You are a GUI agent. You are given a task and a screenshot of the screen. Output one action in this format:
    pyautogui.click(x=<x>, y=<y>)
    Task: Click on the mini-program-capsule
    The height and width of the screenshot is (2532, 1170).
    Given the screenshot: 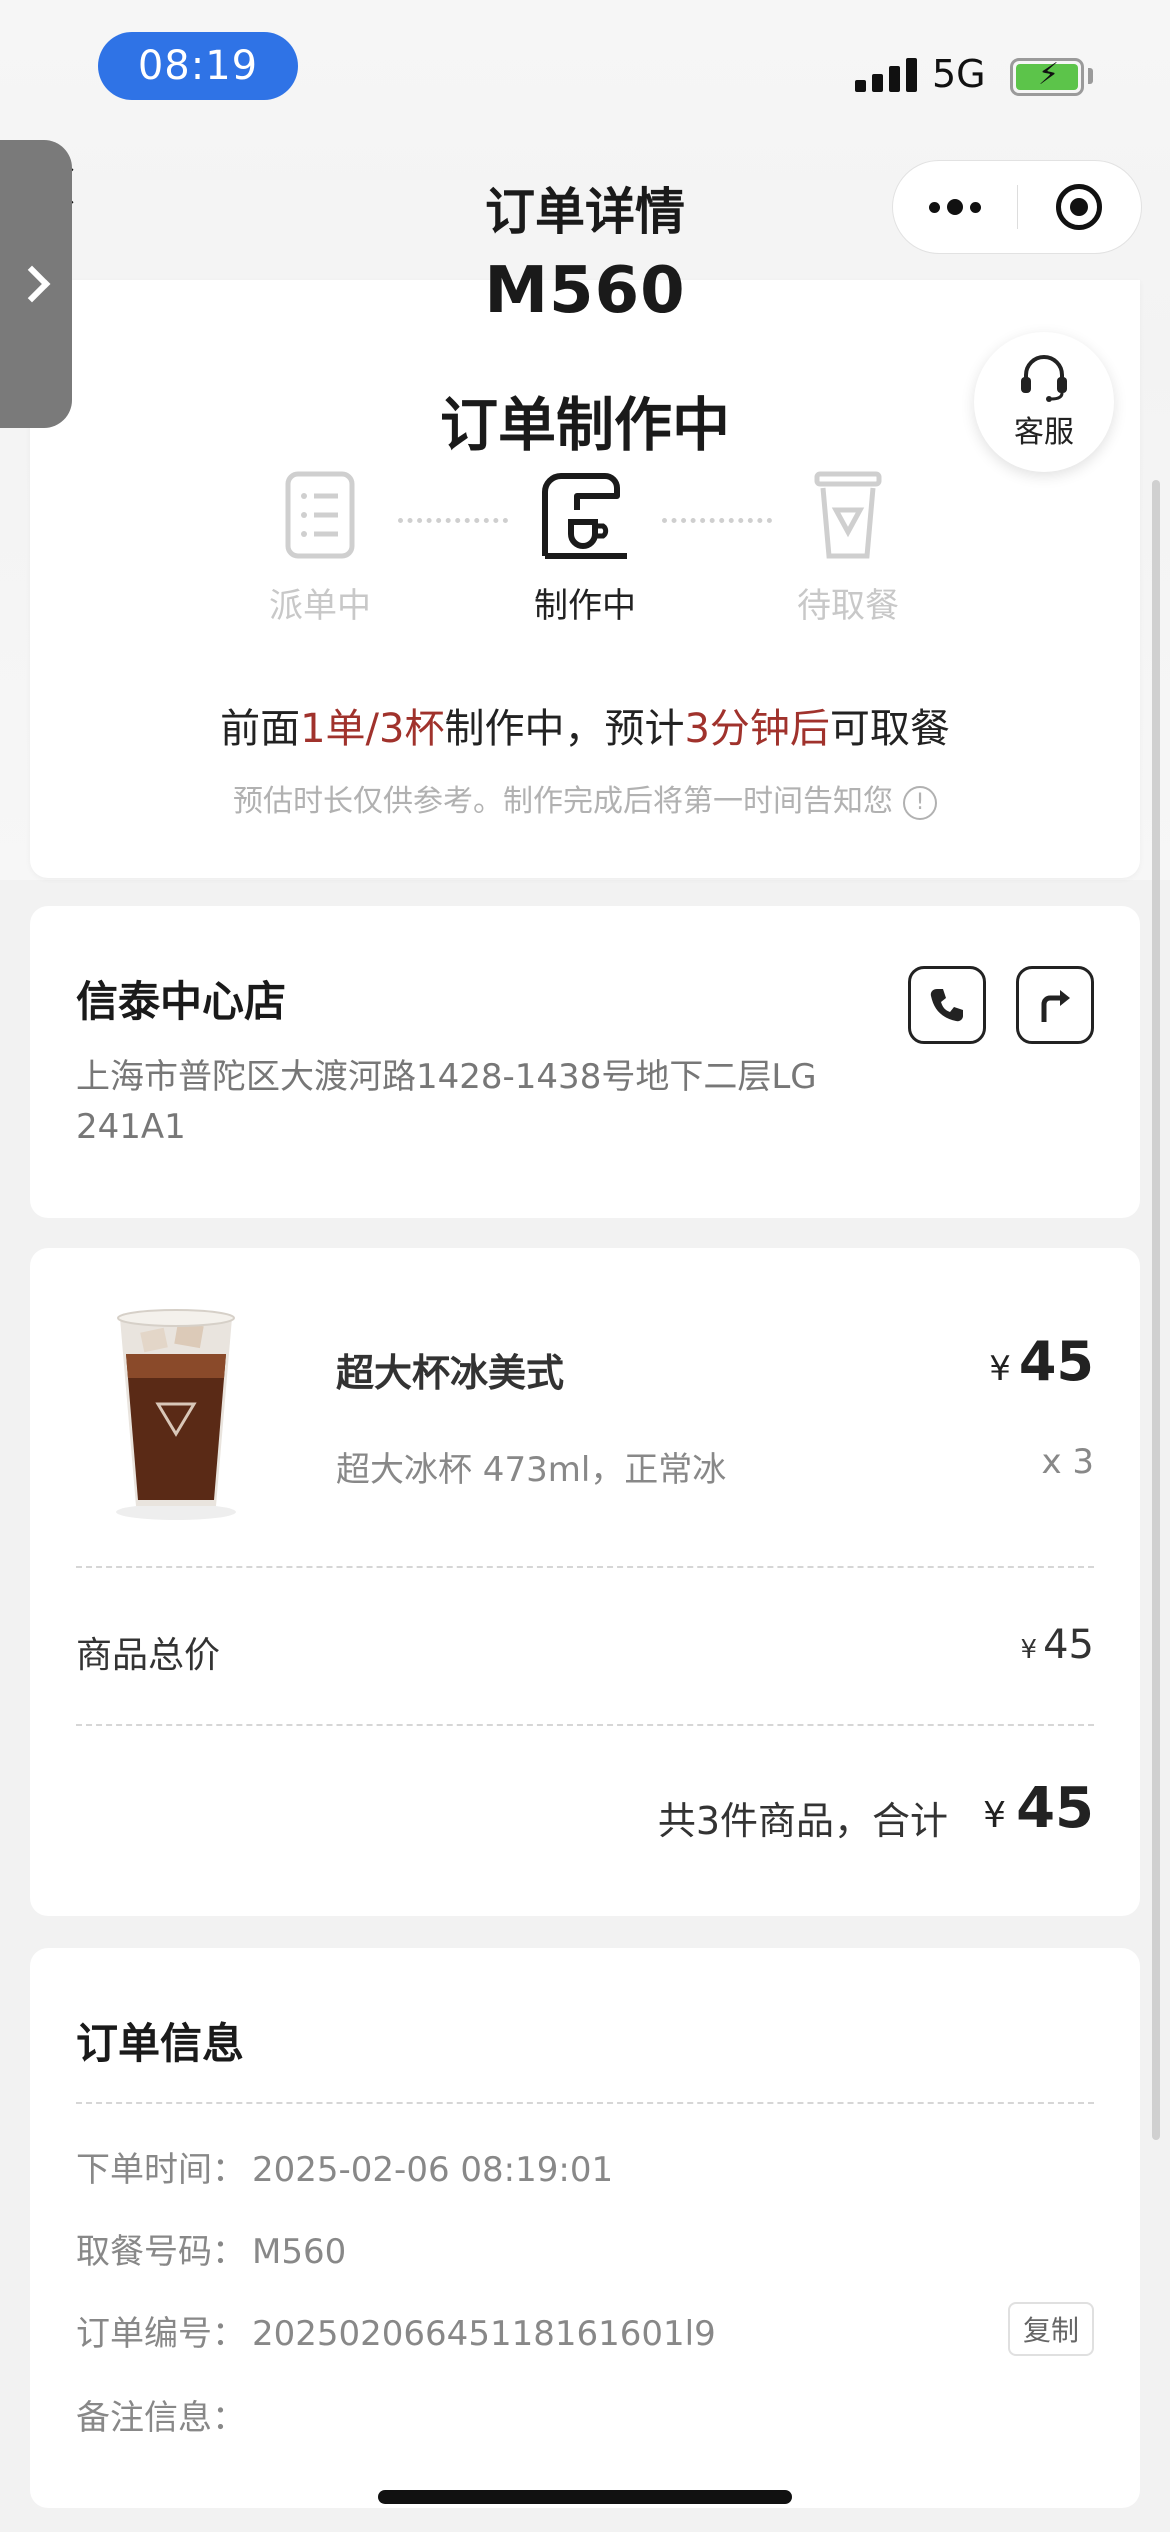 What is the action you would take?
    pyautogui.click(x=1017, y=207)
    